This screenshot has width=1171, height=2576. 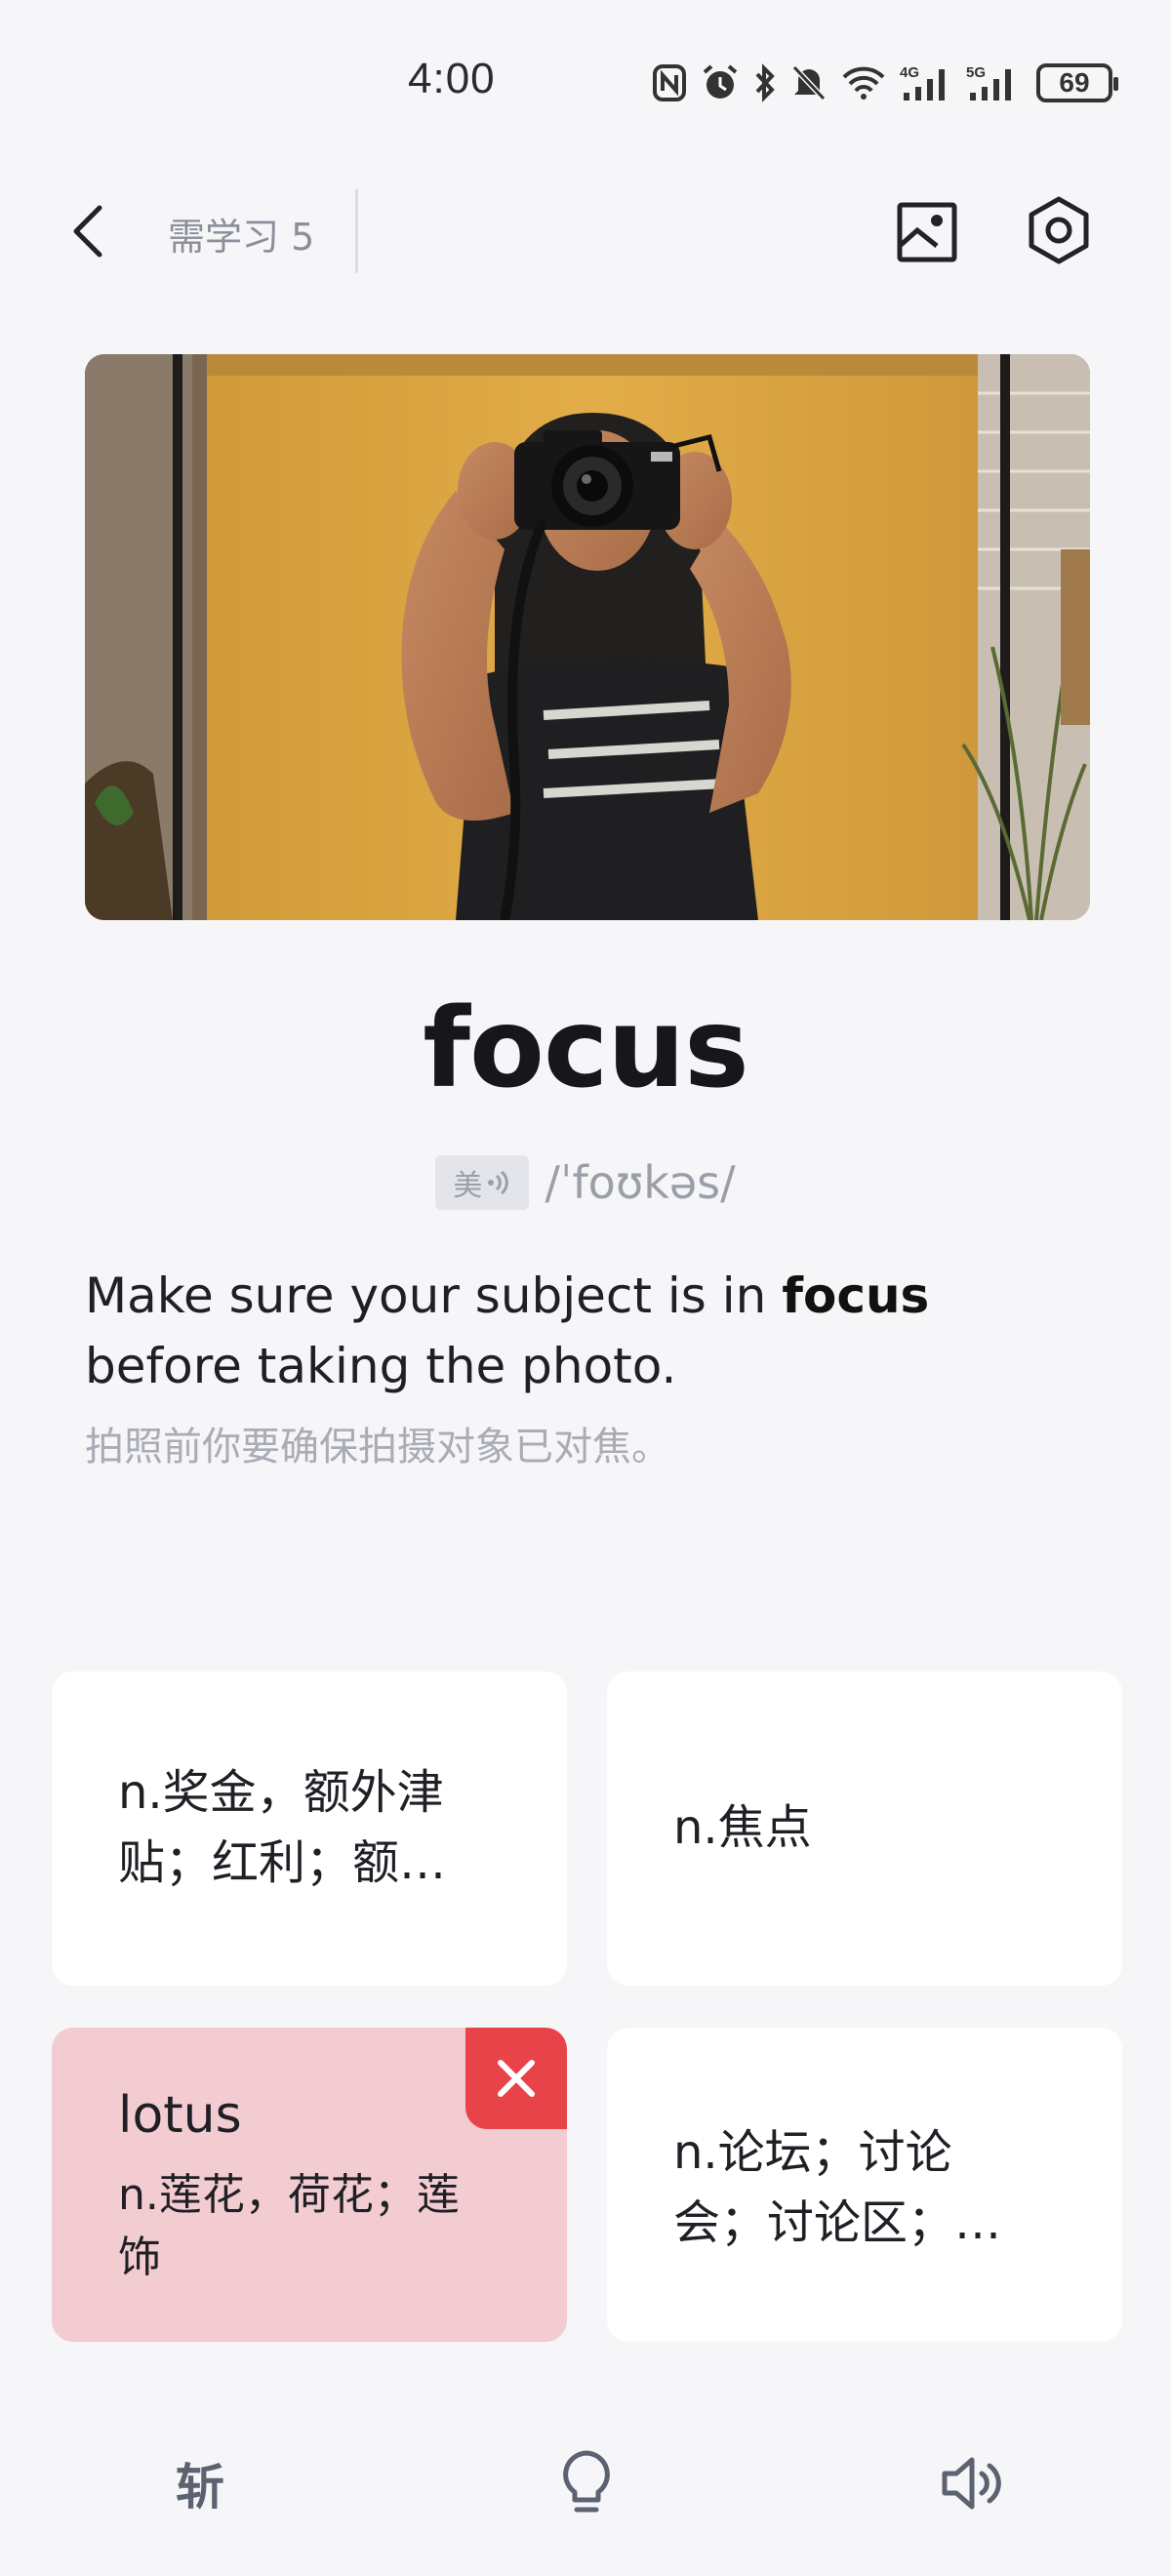 I want to click on status-bar: 4:00 4G 5G 69, so click(x=585, y=86).